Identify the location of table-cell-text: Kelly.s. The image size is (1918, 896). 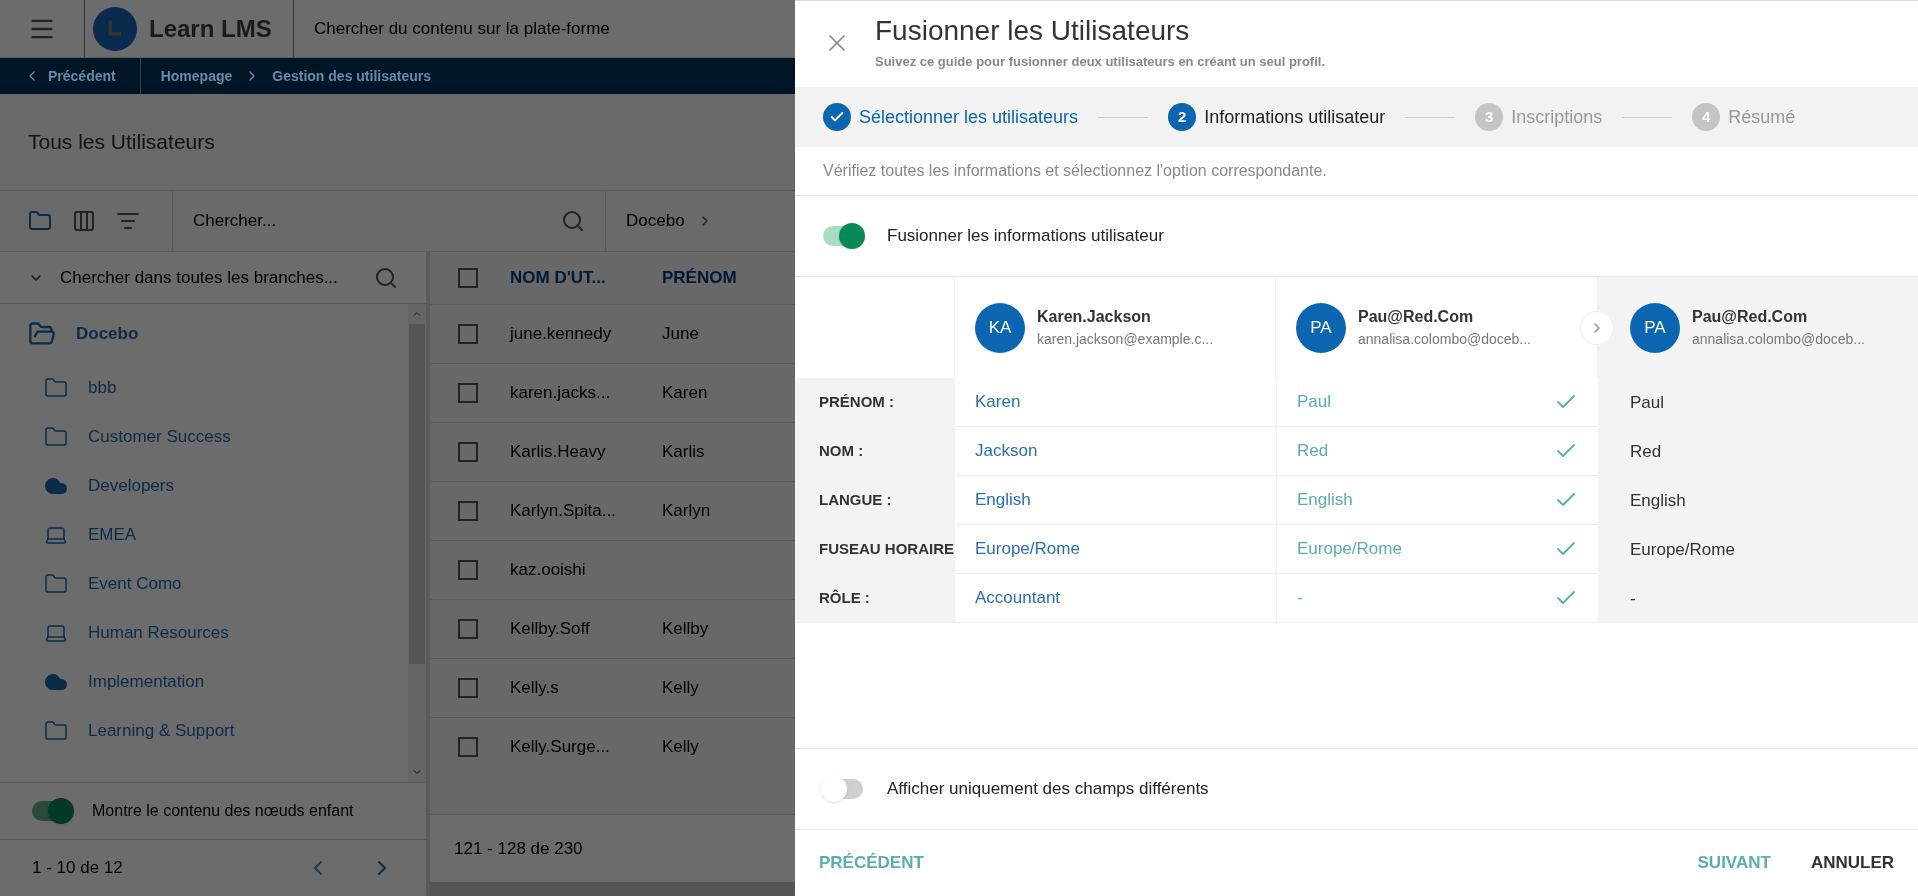
(535, 688).